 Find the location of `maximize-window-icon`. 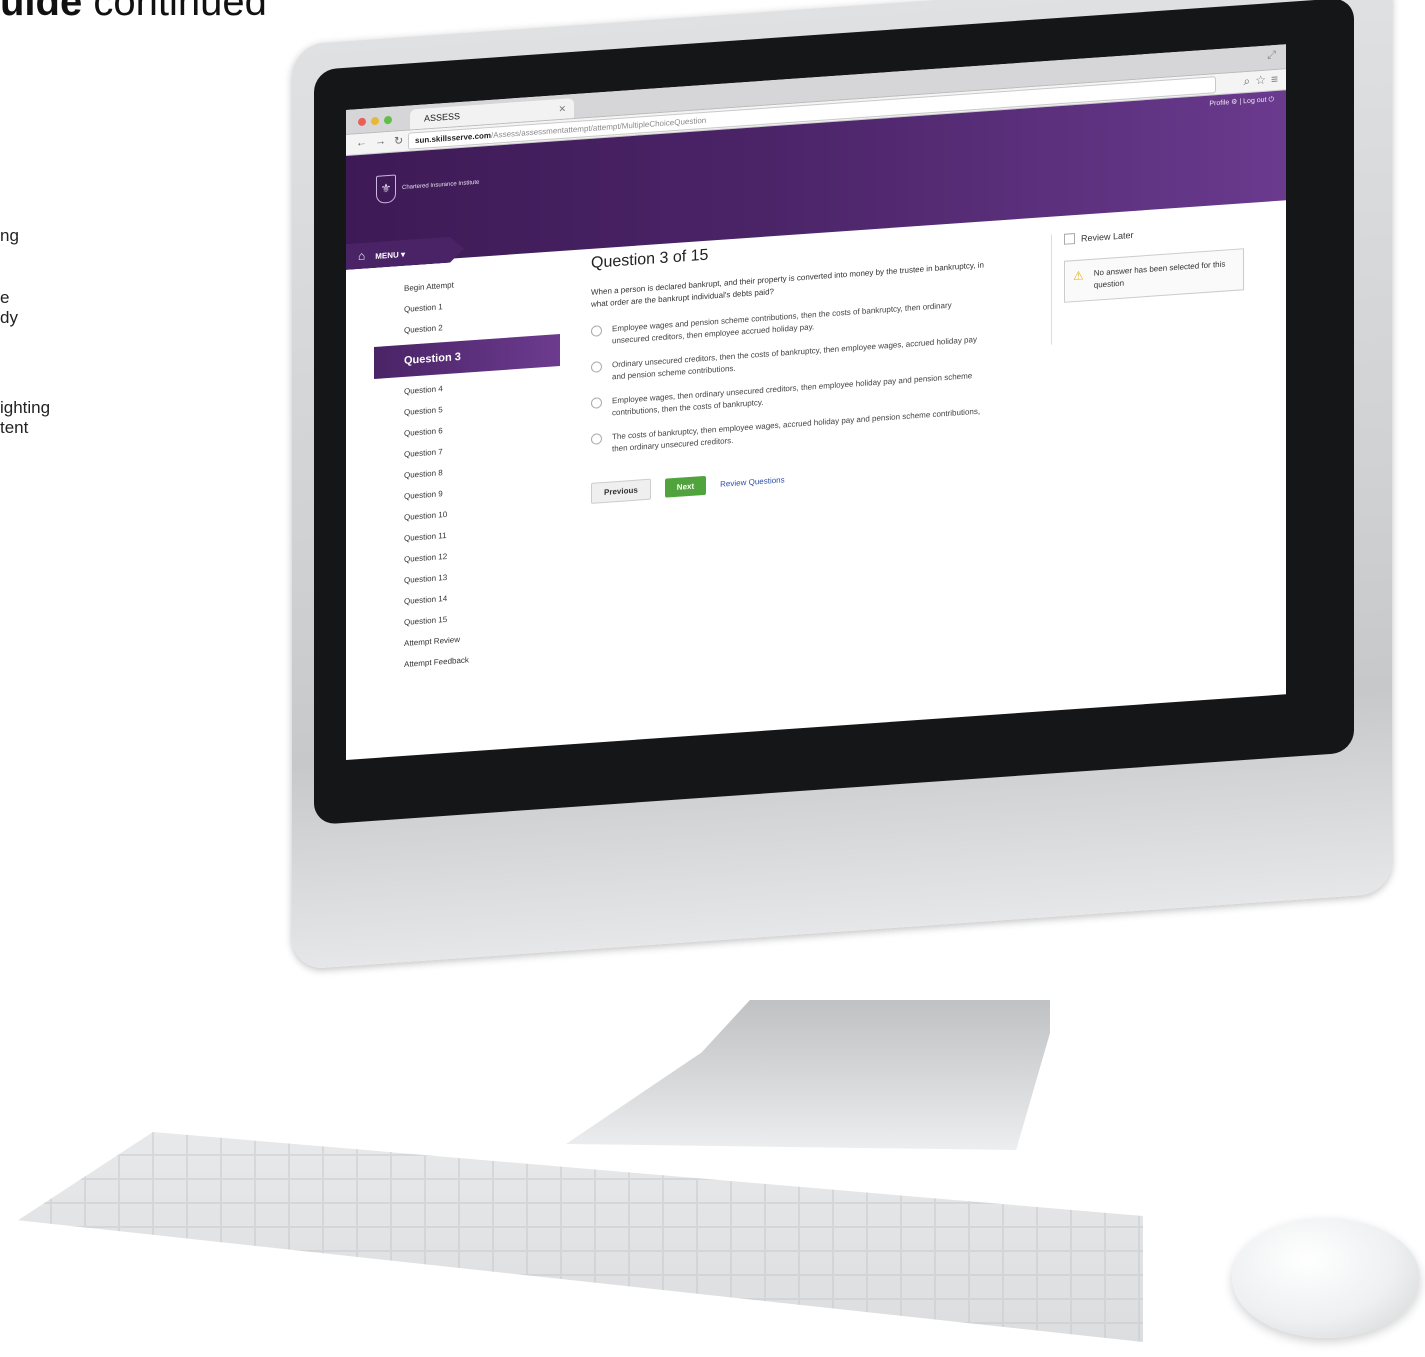

maximize-window-icon is located at coordinates (388, 120).